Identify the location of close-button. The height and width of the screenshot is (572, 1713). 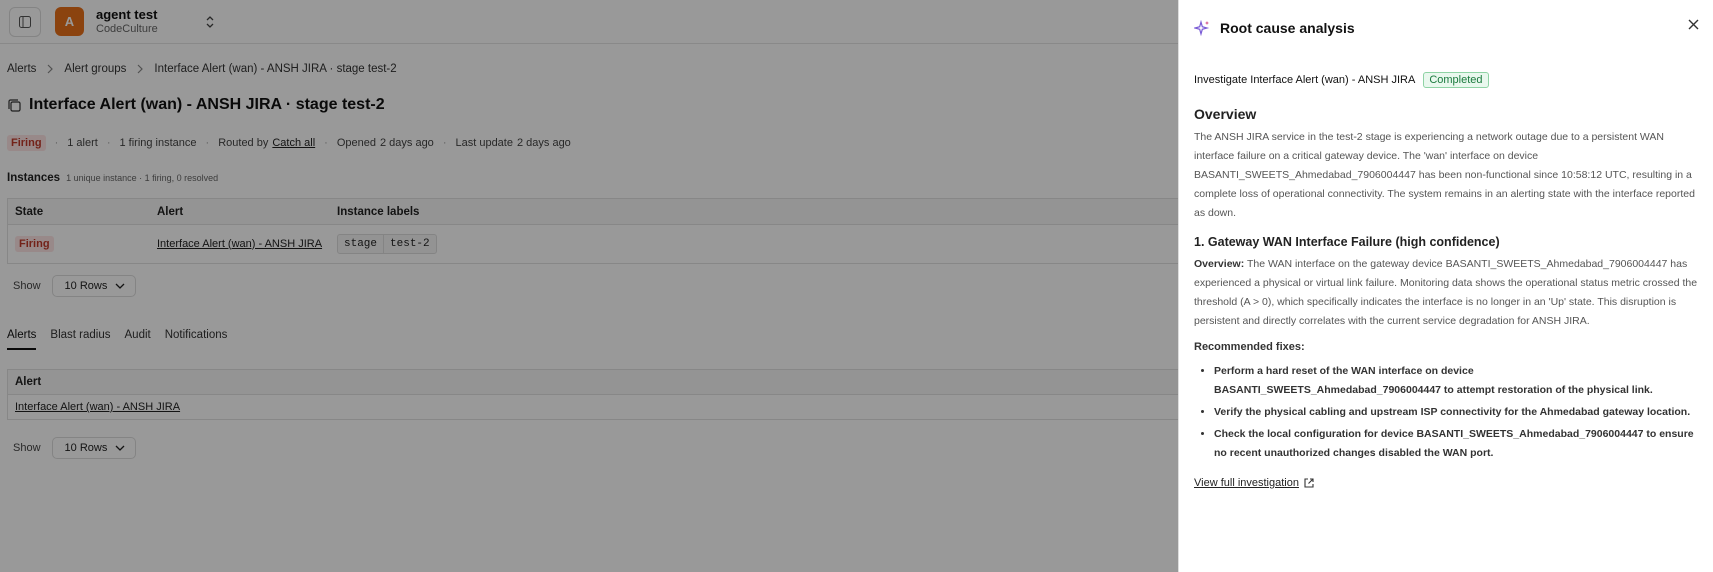
(1693, 26).